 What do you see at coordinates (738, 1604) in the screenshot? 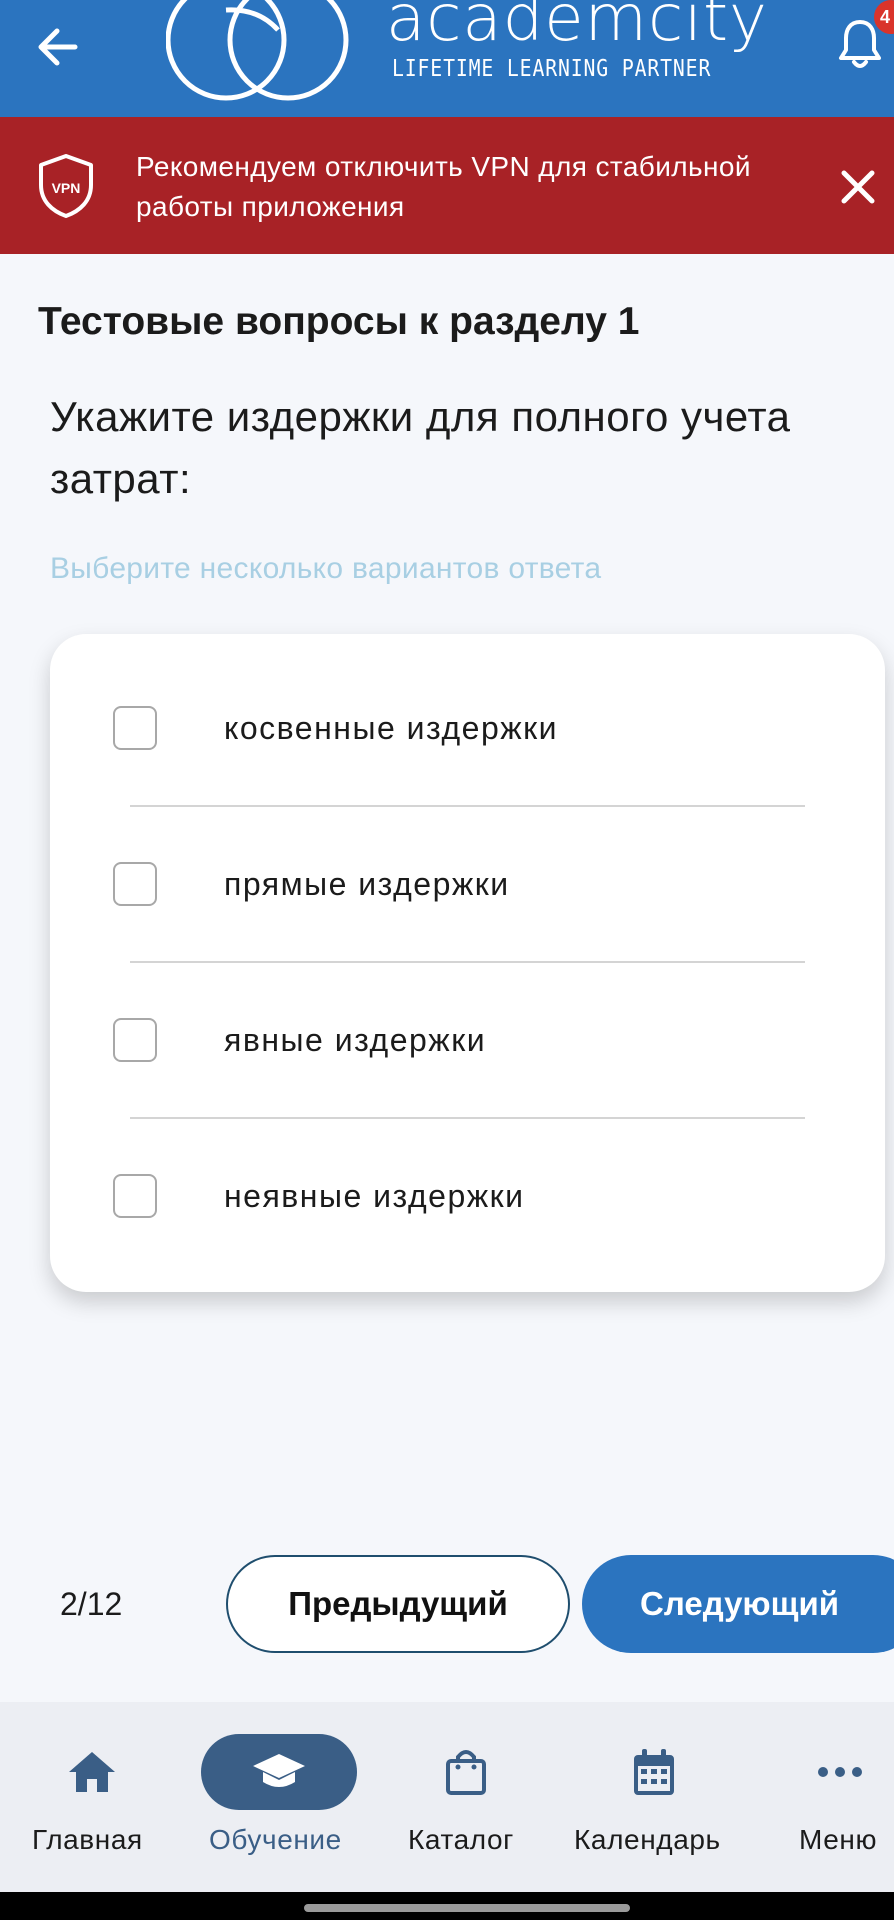
I see `next-button: Следующий` at bounding box center [738, 1604].